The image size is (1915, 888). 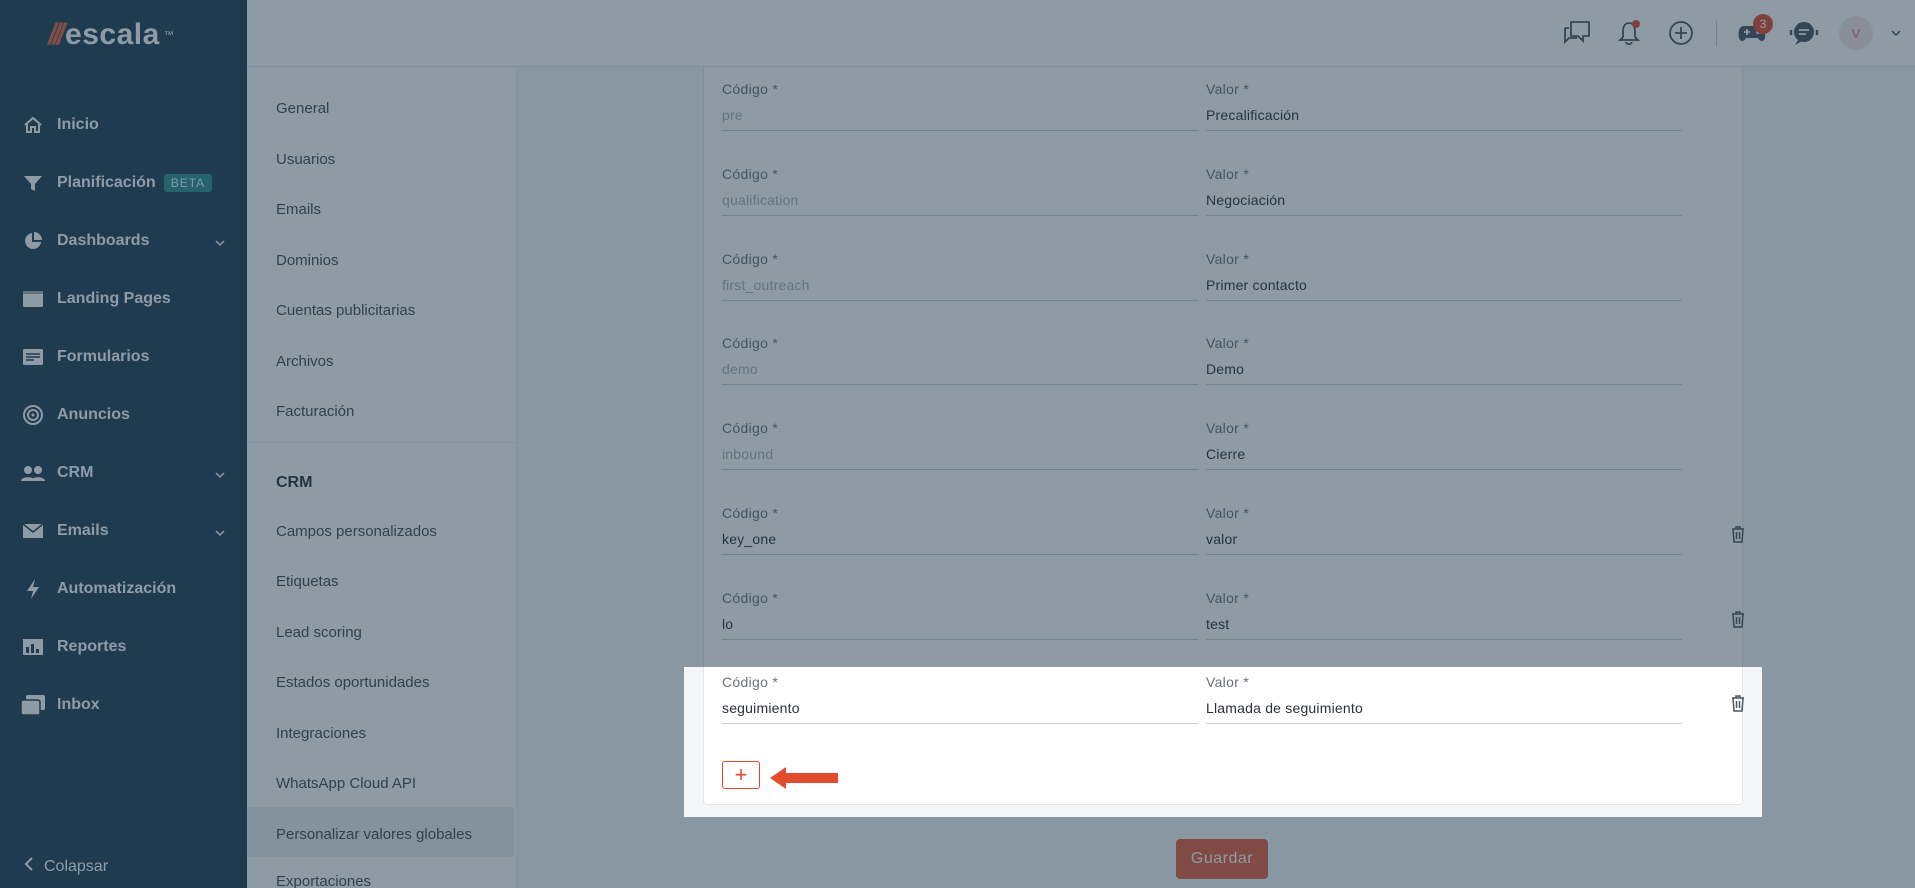 I want to click on sidebar-item-label: Emails, so click(x=83, y=530).